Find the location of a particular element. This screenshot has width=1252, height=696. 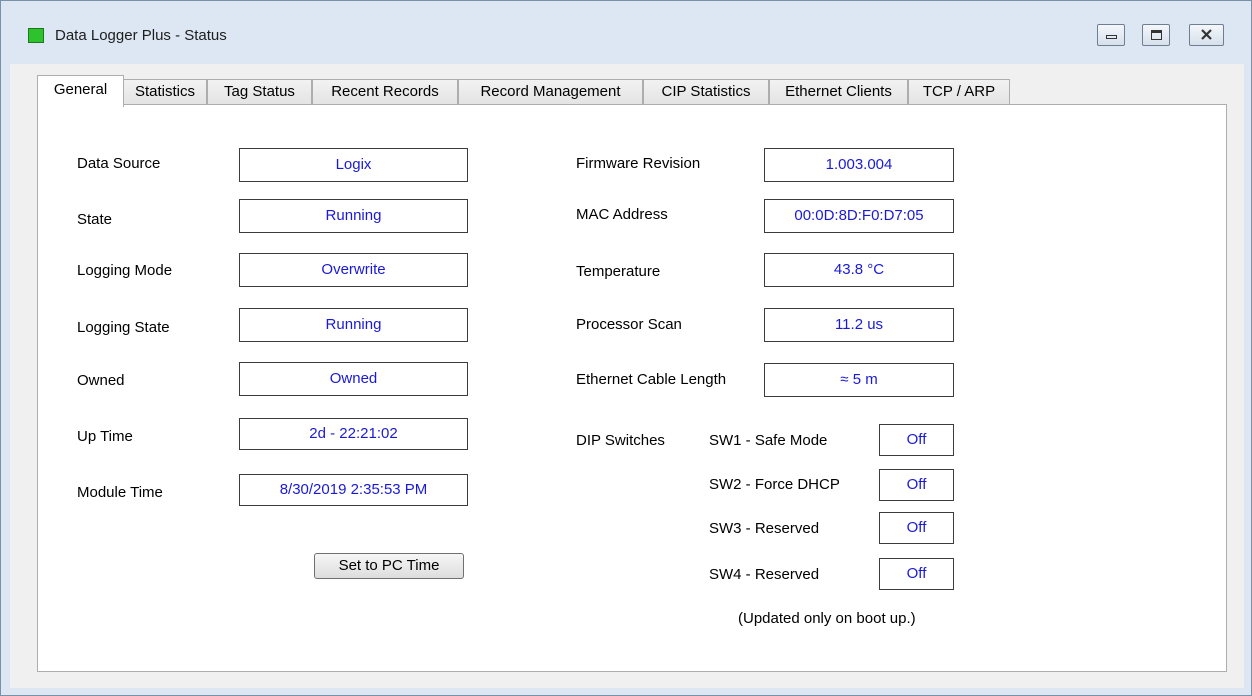

data-source-label: Data Source is located at coordinates (119, 163).